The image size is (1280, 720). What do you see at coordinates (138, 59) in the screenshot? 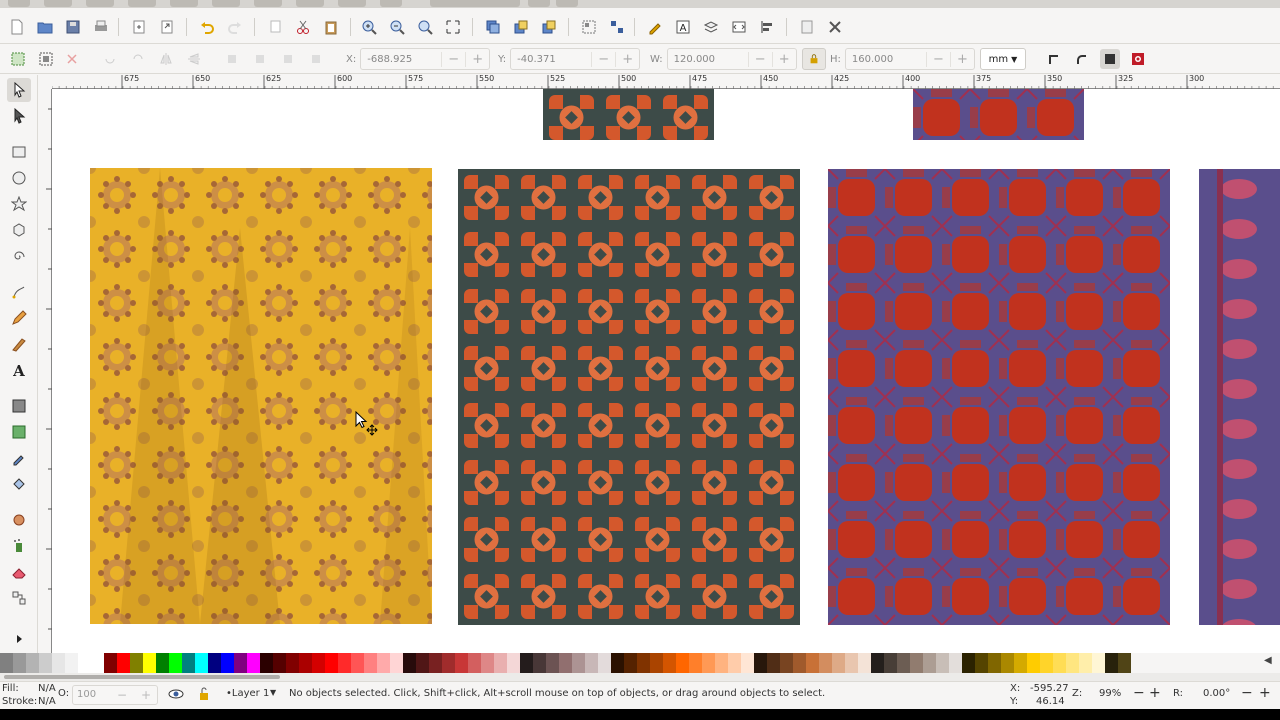
I see `rotate-cw-icon` at bounding box center [138, 59].